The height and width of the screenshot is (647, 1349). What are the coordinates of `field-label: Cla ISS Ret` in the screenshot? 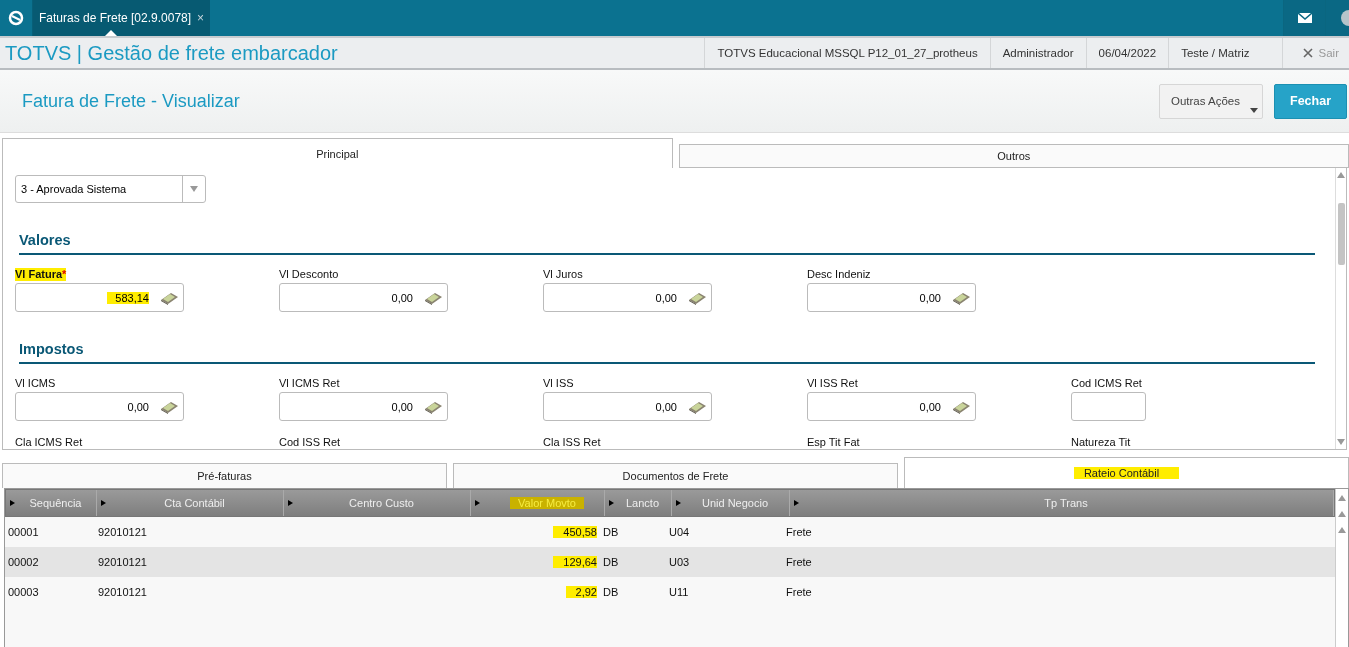 It's located at (572, 442).